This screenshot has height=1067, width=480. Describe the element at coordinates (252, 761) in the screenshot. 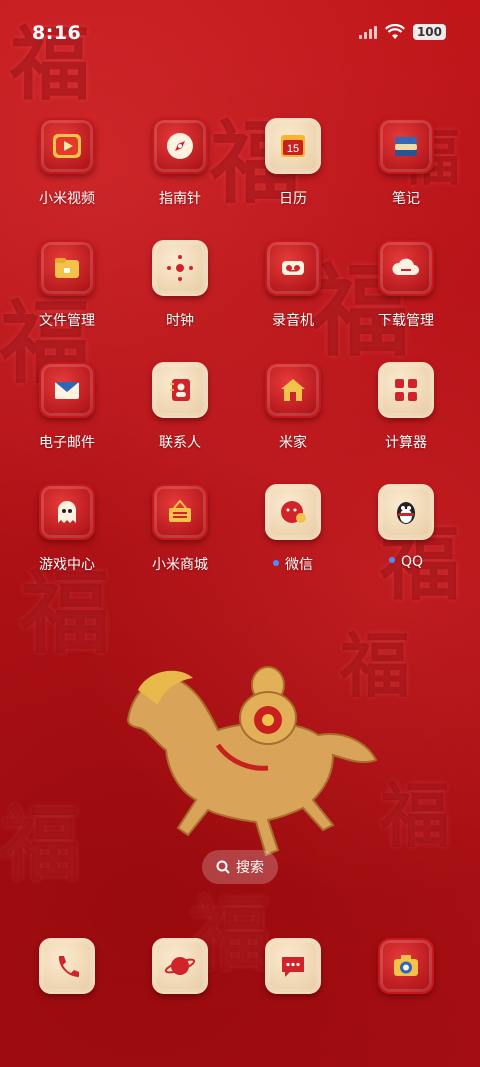

I see `golden-horse-illustration` at that location.